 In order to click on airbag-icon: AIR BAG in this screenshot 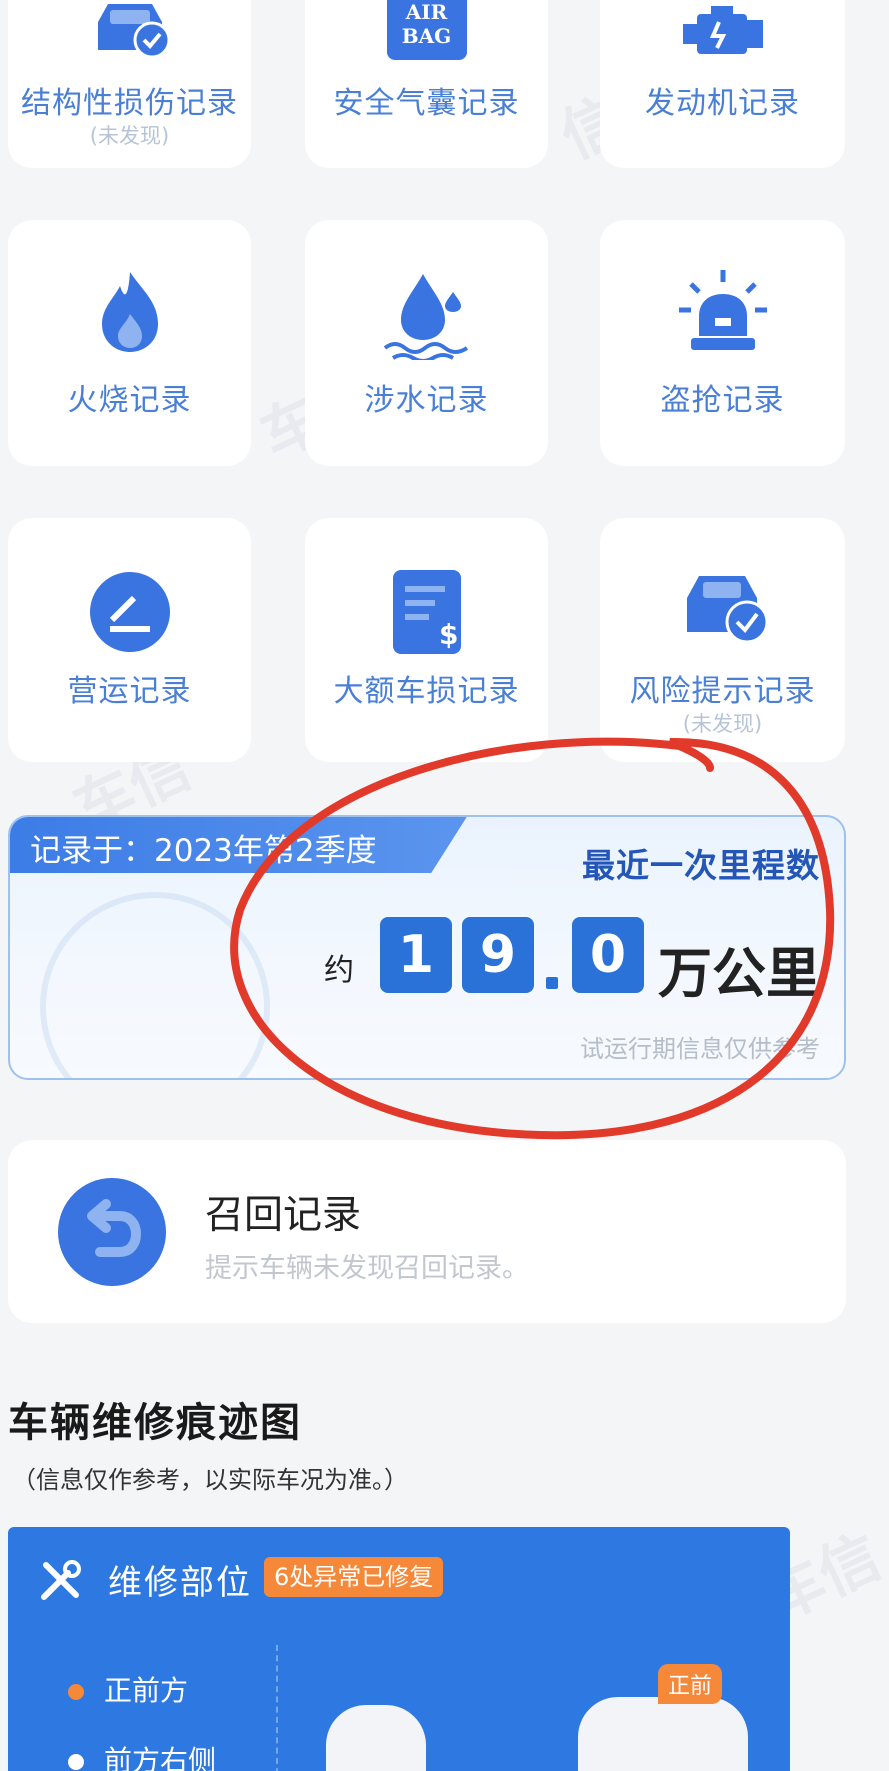, I will do `click(426, 30)`.